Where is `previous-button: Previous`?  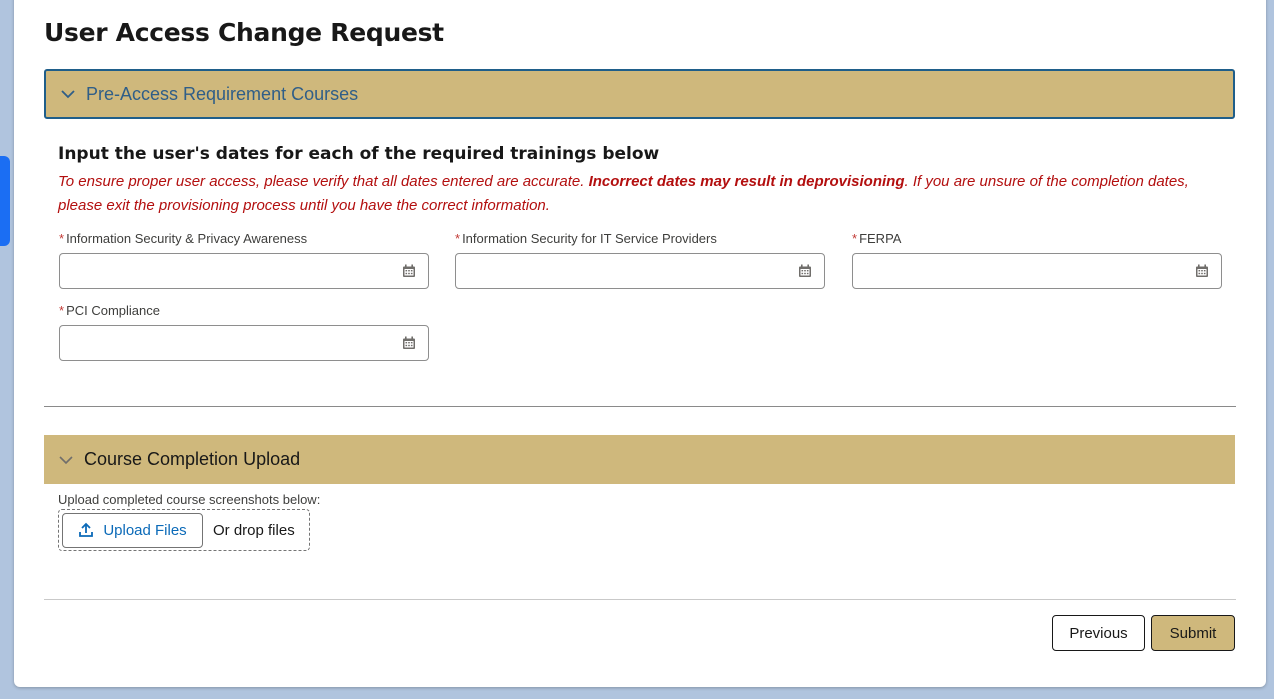 previous-button: Previous is located at coordinates (1098, 633).